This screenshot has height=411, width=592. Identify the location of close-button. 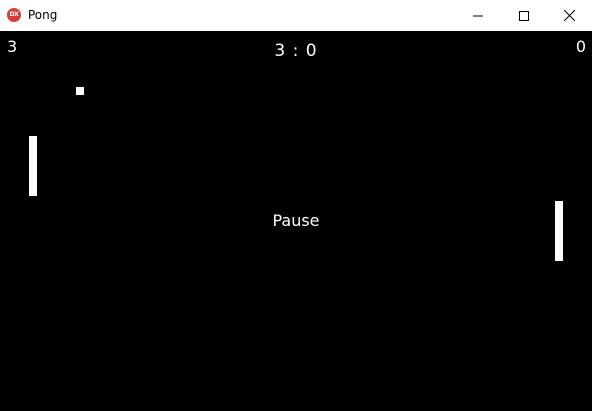
(569, 15).